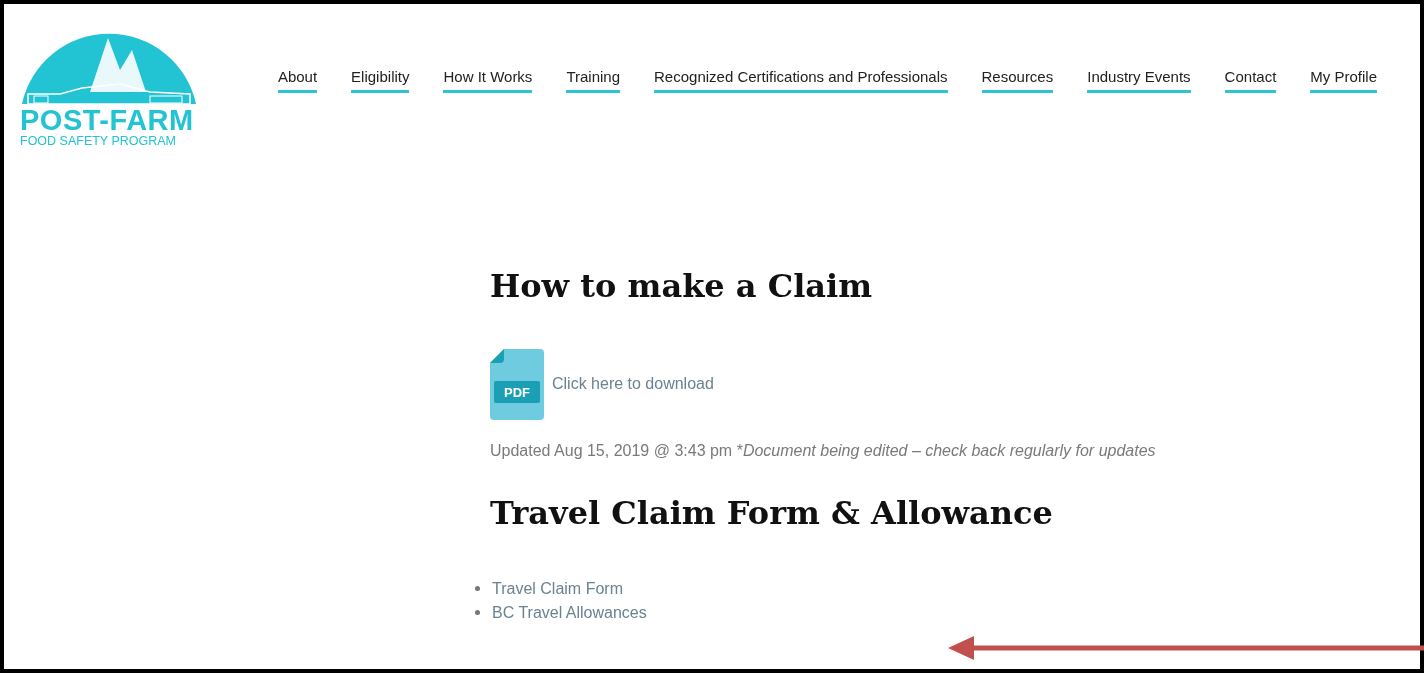 This screenshot has height=673, width=1424. Describe the element at coordinates (682, 285) in the screenshot. I see `page-heading: How to make a Claim` at that location.